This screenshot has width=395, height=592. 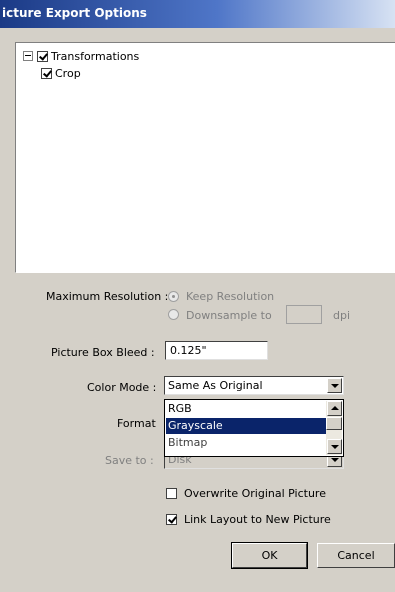 I want to click on color-mode-select: Same As Original, so click(x=254, y=385).